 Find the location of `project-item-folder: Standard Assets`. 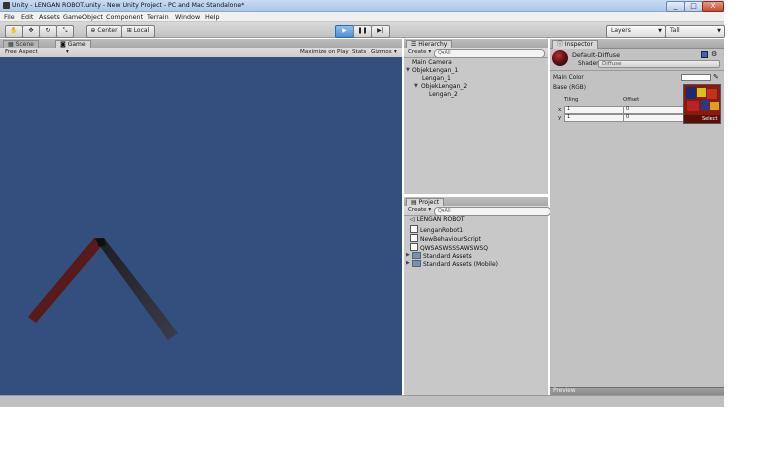

project-item-folder: Standard Assets is located at coordinates (442, 256).